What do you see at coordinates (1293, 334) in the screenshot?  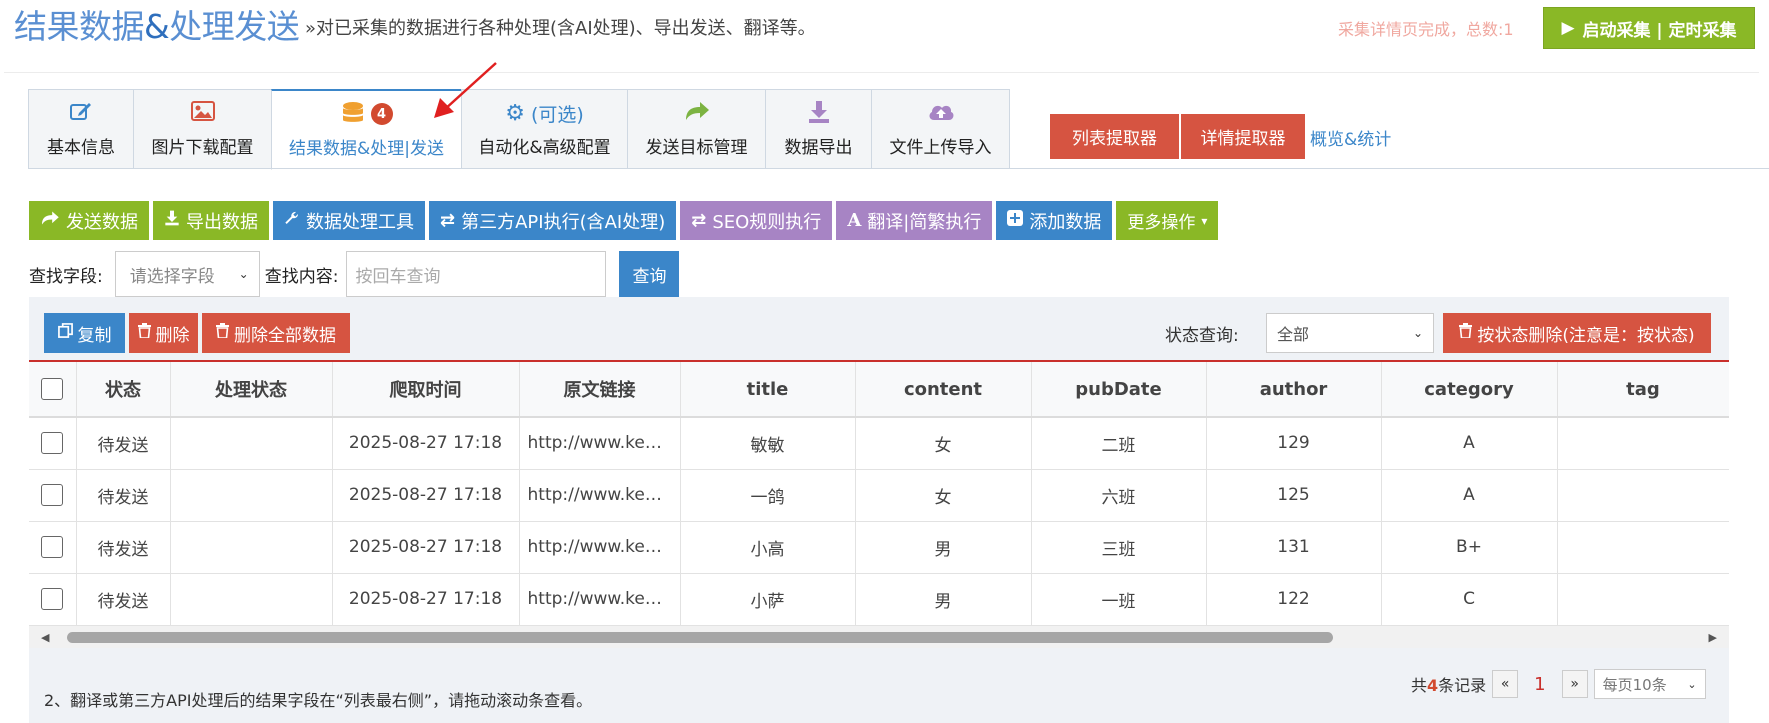 I see `status-query-value: 全部` at bounding box center [1293, 334].